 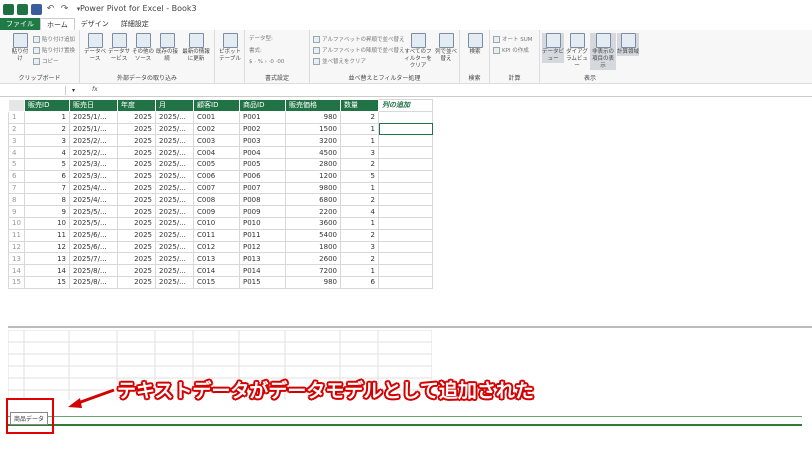 I want to click on table-cell: 13, so click(x=47, y=259).